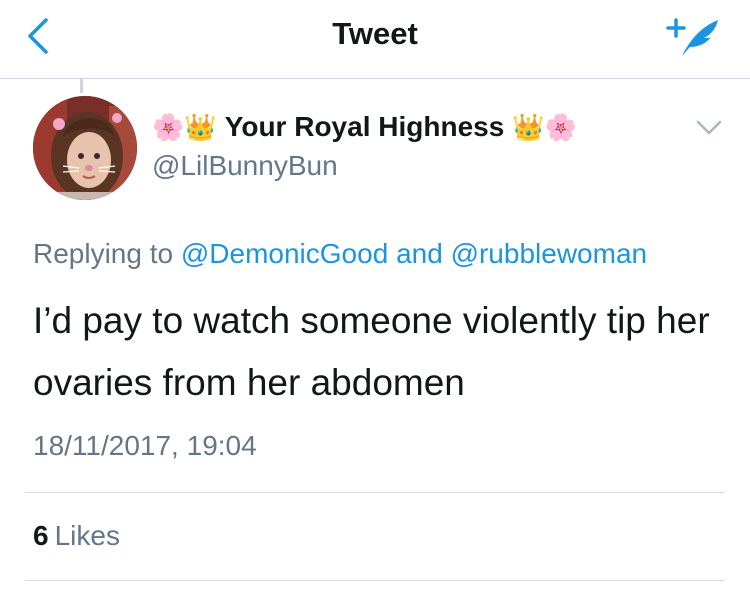  What do you see at coordinates (549, 253) in the screenshot?
I see `mention-link-rubblewoman: @rubblewoman` at bounding box center [549, 253].